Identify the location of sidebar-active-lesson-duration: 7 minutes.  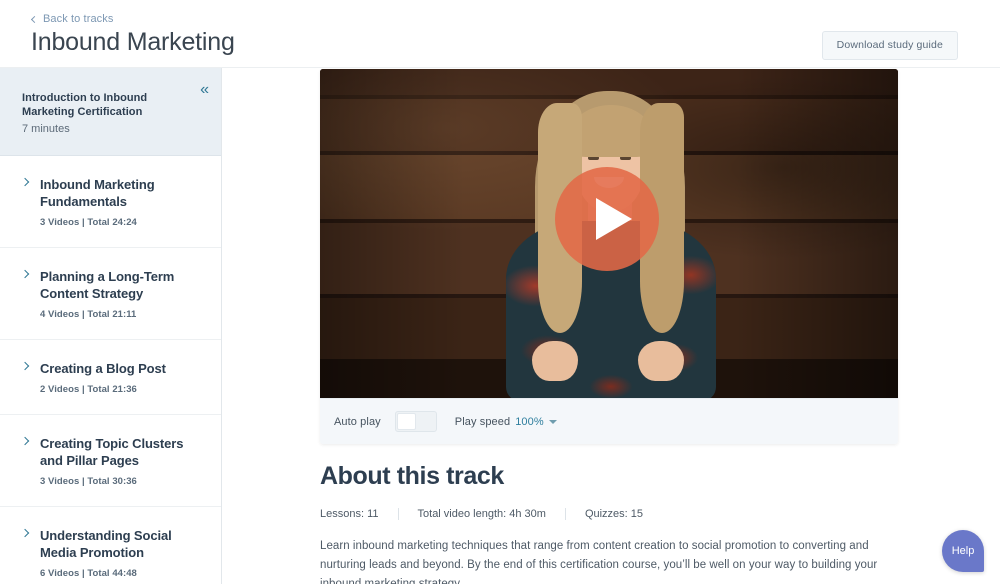
(46, 129).